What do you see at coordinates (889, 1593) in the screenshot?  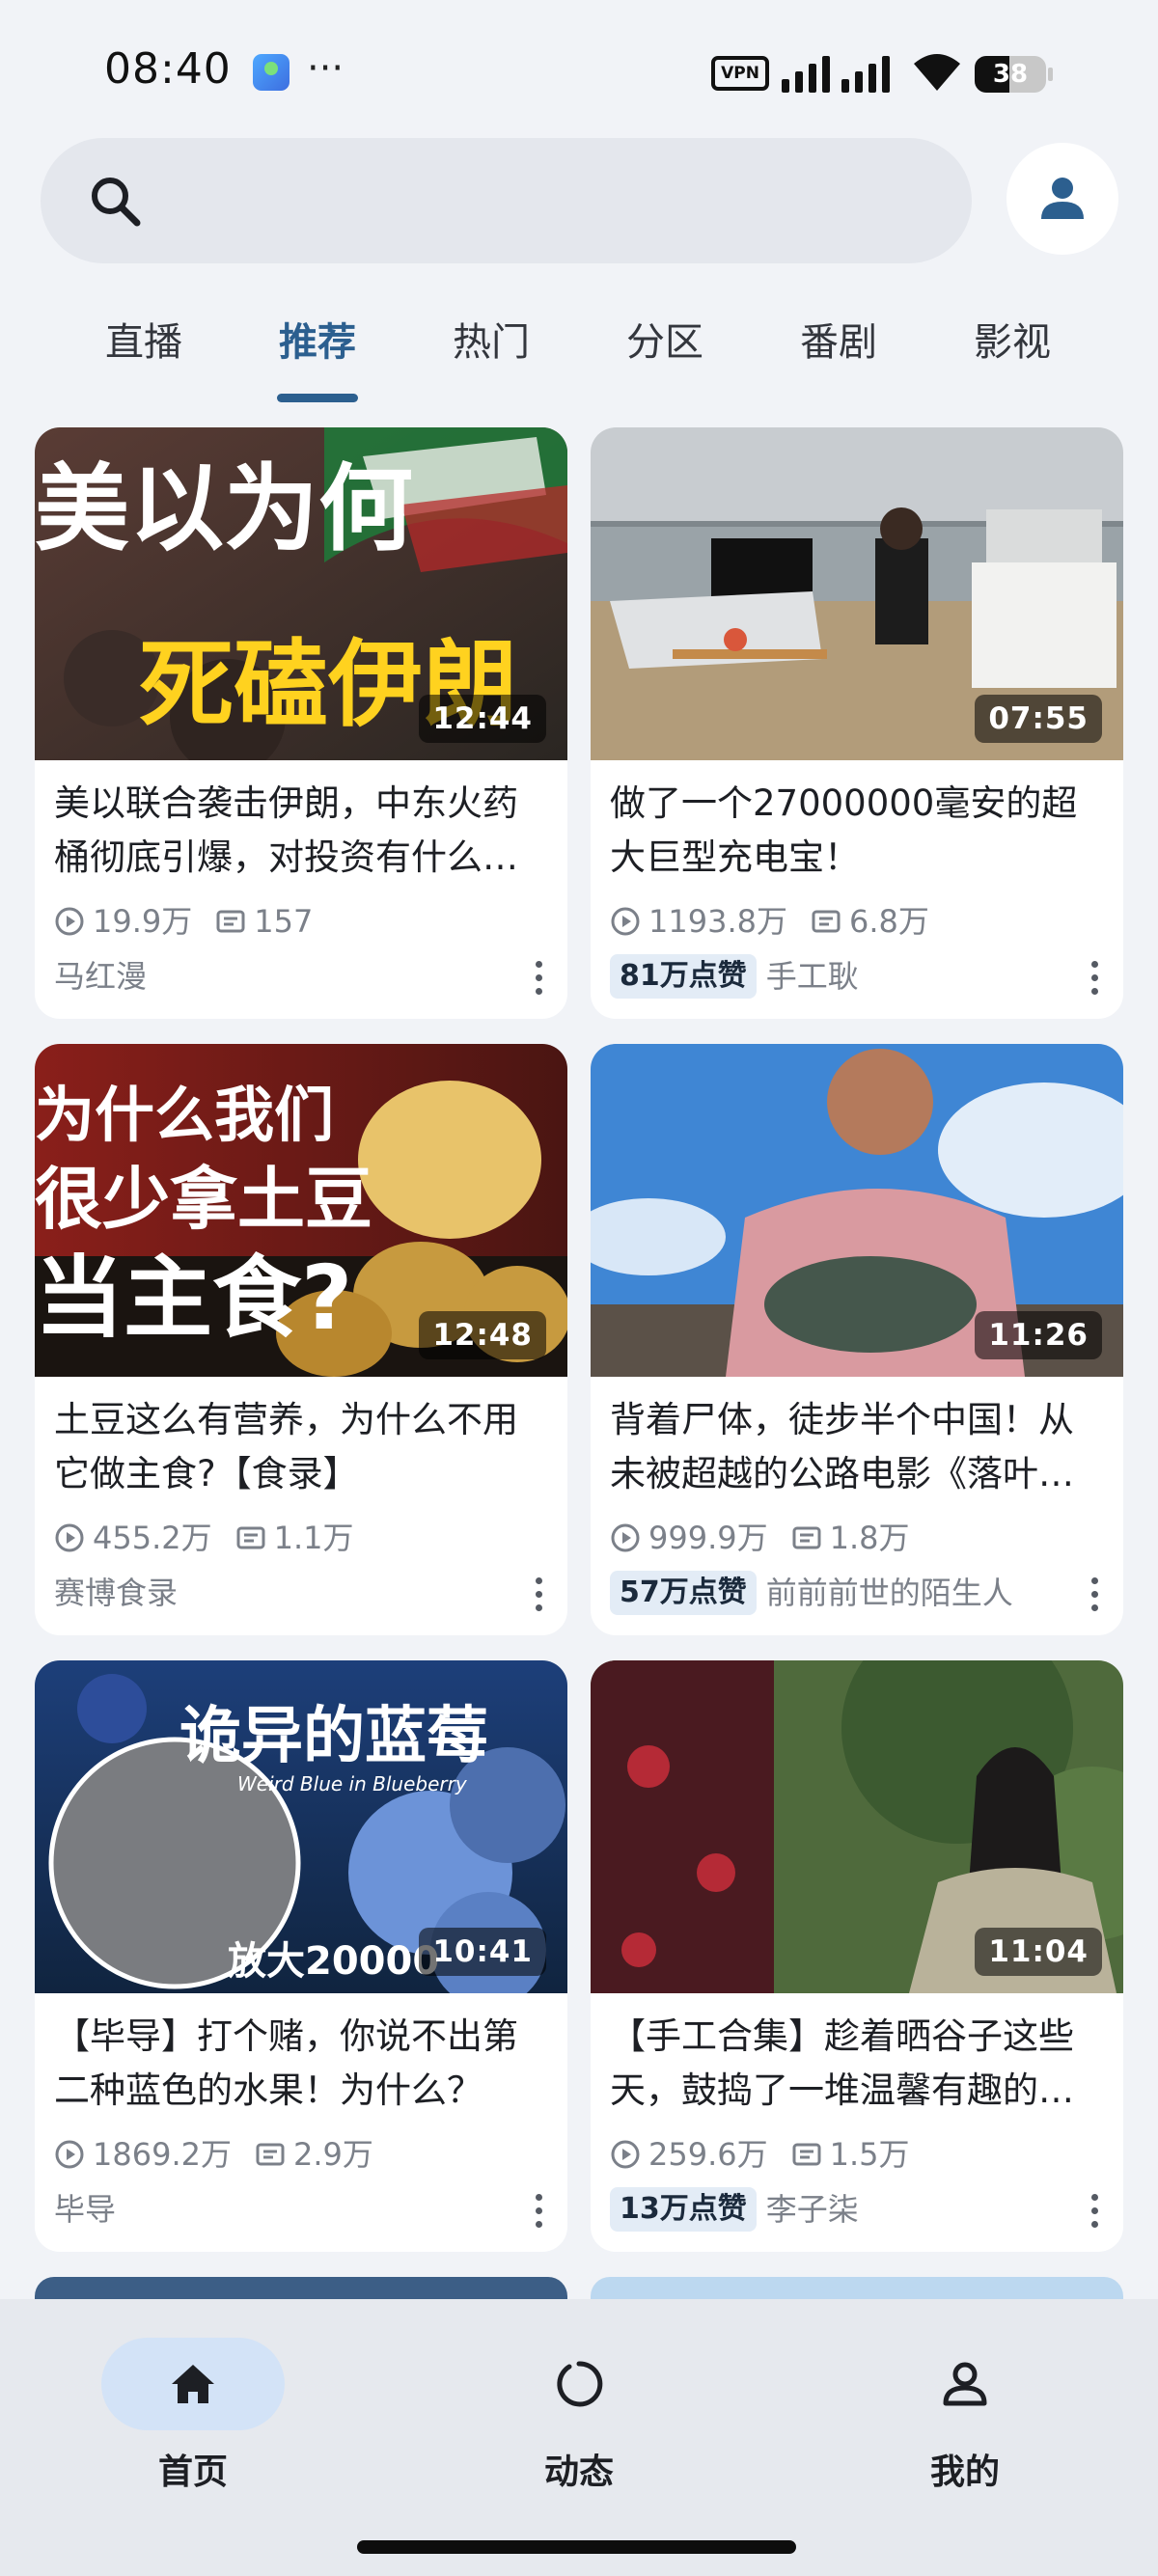 I see `author-name: 前前前世的陌生人` at bounding box center [889, 1593].